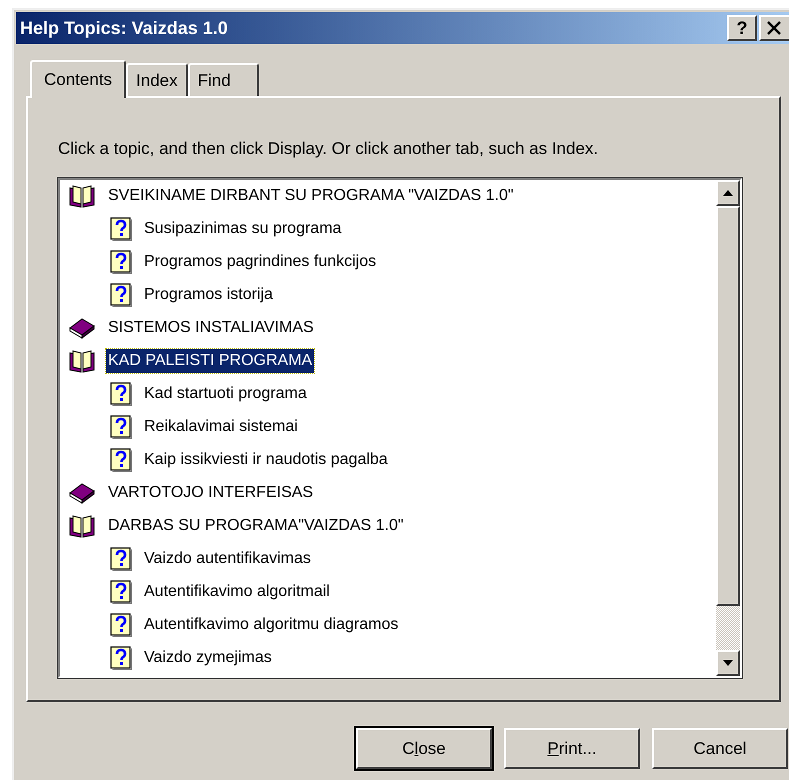  What do you see at coordinates (329, 149) in the screenshot?
I see `instruction-text: Click a topic, and then click Display. Or click another tab, such as Index.` at bounding box center [329, 149].